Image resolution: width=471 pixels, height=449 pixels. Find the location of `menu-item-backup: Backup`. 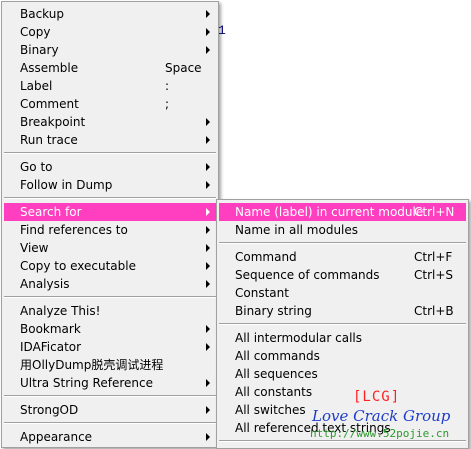

menu-item-backup: Backup is located at coordinates (110, 14).